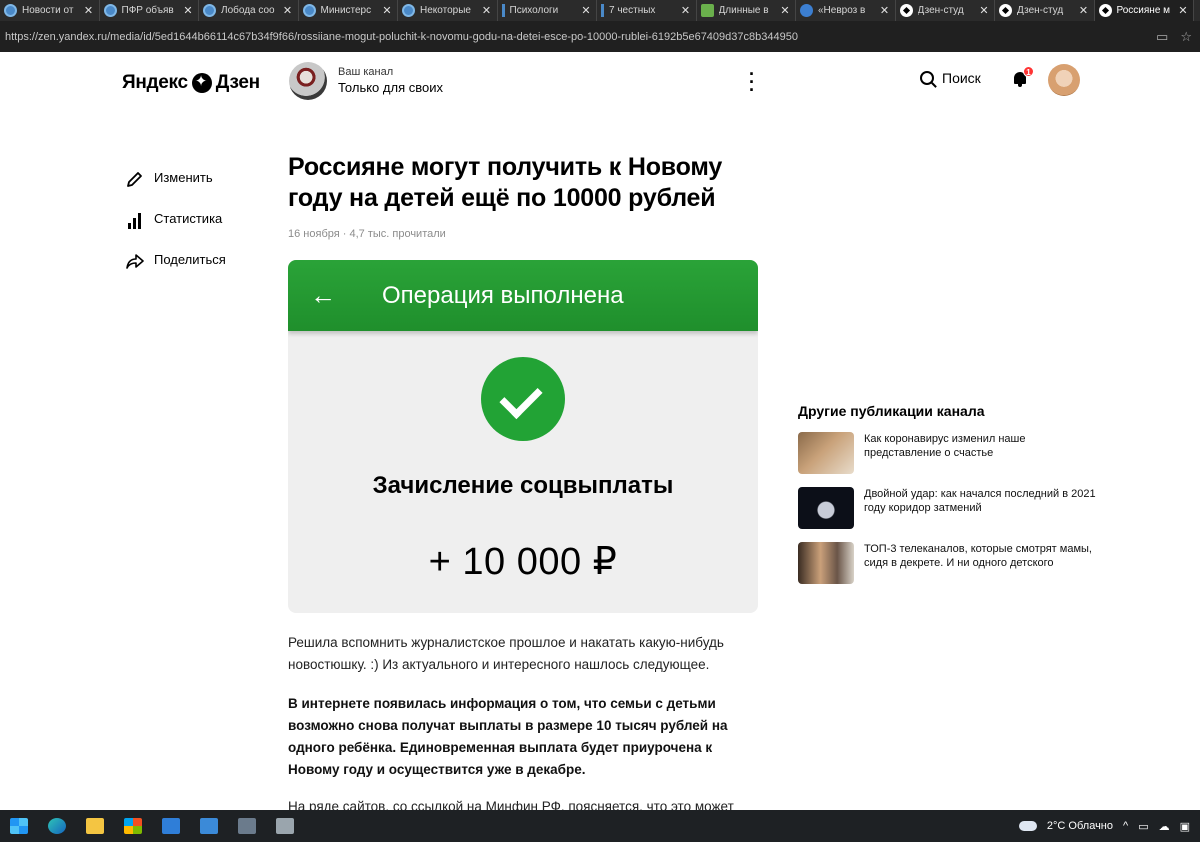  What do you see at coordinates (135, 260) in the screenshot?
I see `share-icon` at bounding box center [135, 260].